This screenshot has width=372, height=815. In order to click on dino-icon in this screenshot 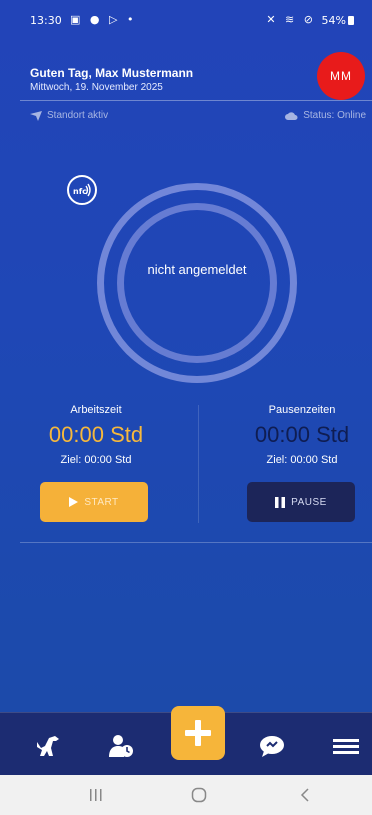, I will do `click(48, 746)`.